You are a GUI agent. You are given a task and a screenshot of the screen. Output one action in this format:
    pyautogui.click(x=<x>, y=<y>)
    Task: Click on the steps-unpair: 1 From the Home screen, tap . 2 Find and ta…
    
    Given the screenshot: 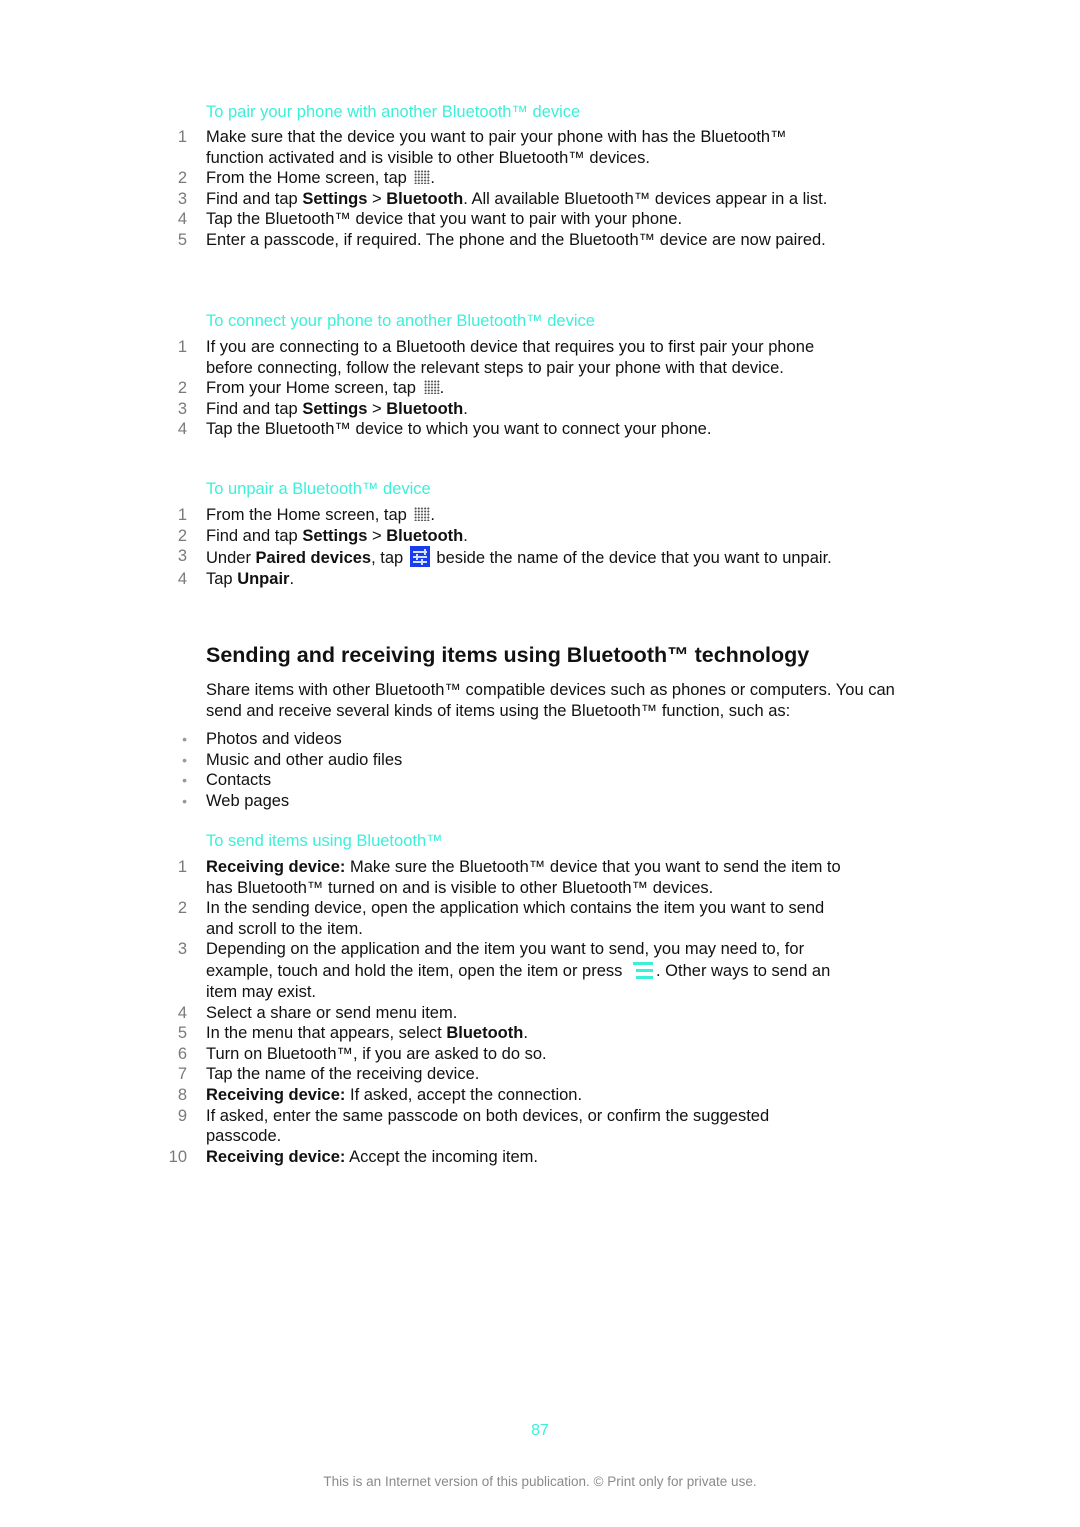 What is the action you would take?
    pyautogui.click(x=540, y=547)
    